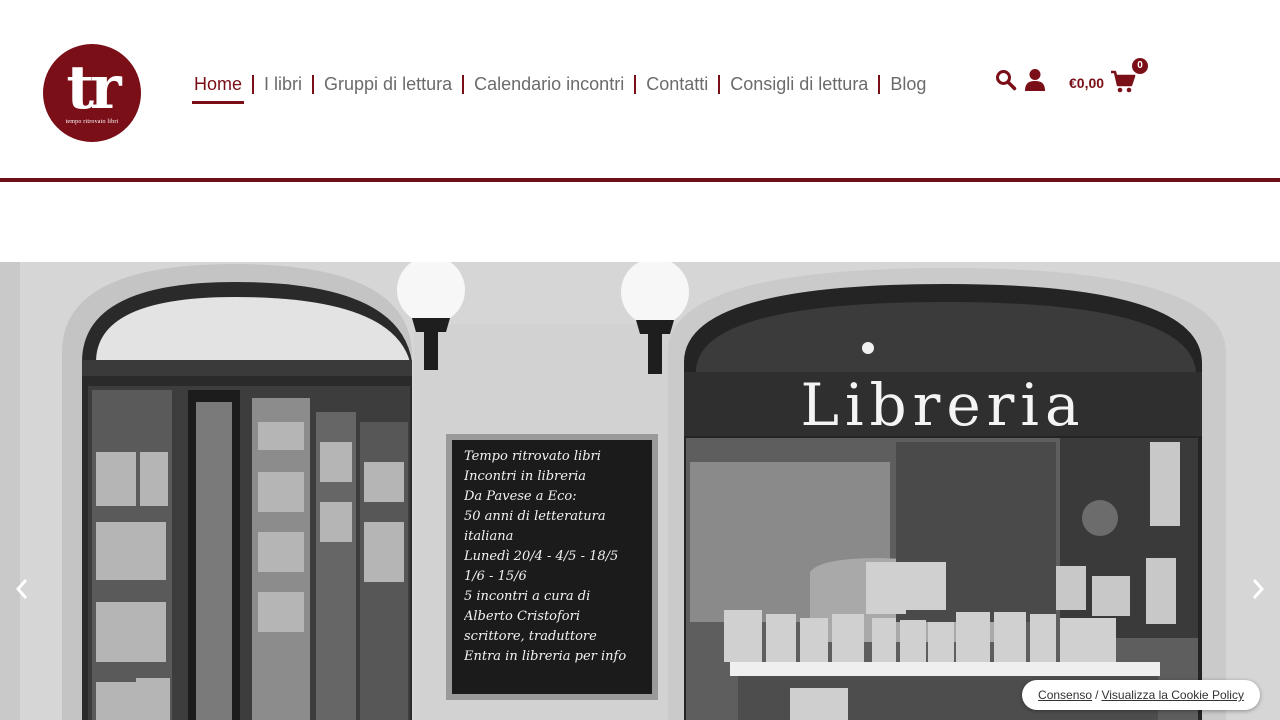  I want to click on nav-item-home: Home, so click(218, 88).